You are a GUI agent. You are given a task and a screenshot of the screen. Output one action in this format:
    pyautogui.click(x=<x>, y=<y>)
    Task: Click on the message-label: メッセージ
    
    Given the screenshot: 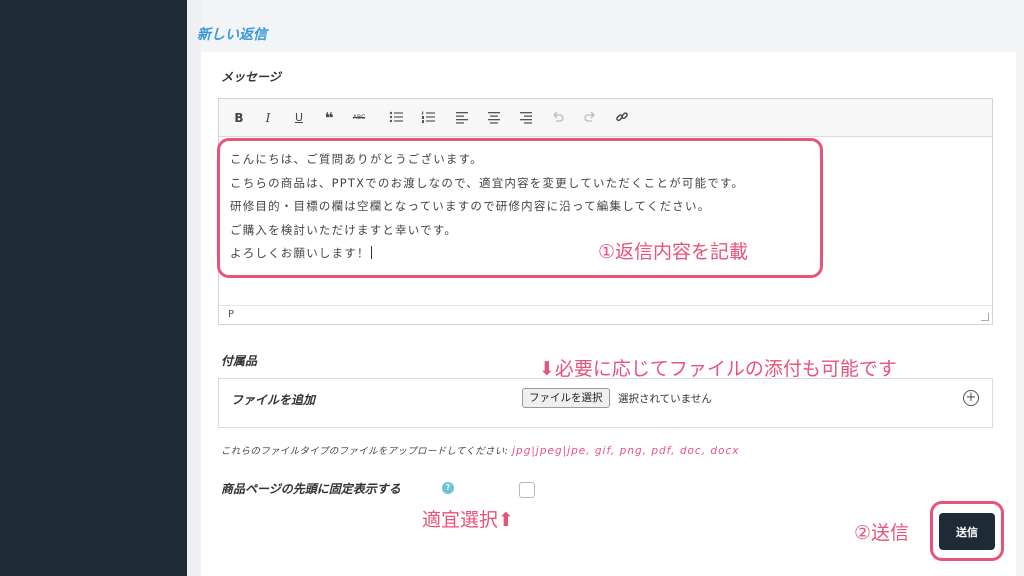 What is the action you would take?
    pyautogui.click(x=251, y=77)
    